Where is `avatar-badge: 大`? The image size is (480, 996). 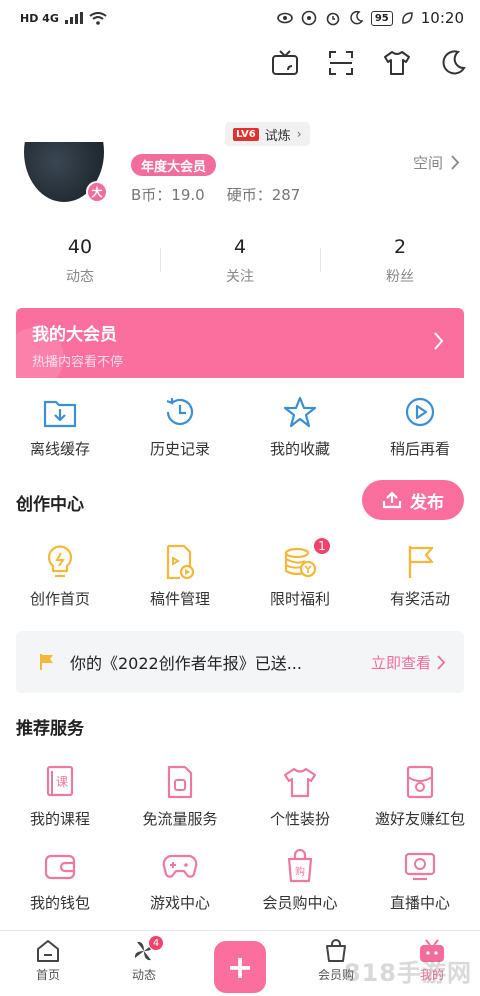
avatar-badge: 大 is located at coordinates (97, 192).